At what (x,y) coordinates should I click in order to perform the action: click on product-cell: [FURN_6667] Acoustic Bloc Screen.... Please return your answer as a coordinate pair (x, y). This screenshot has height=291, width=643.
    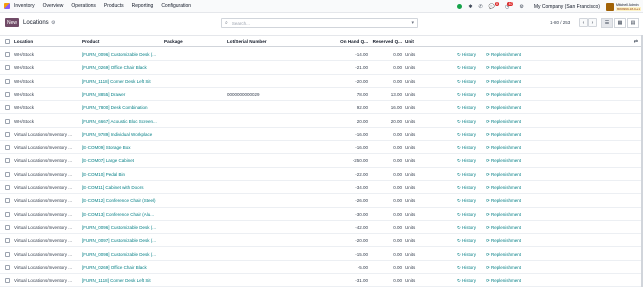
    Looking at the image, I should click on (122, 121).